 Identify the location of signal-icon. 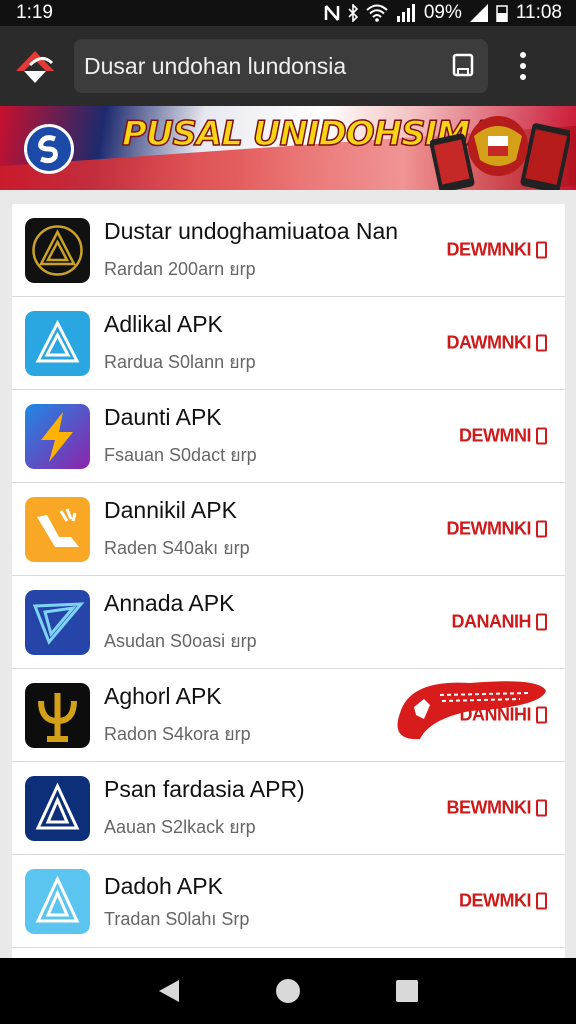
(405, 13).